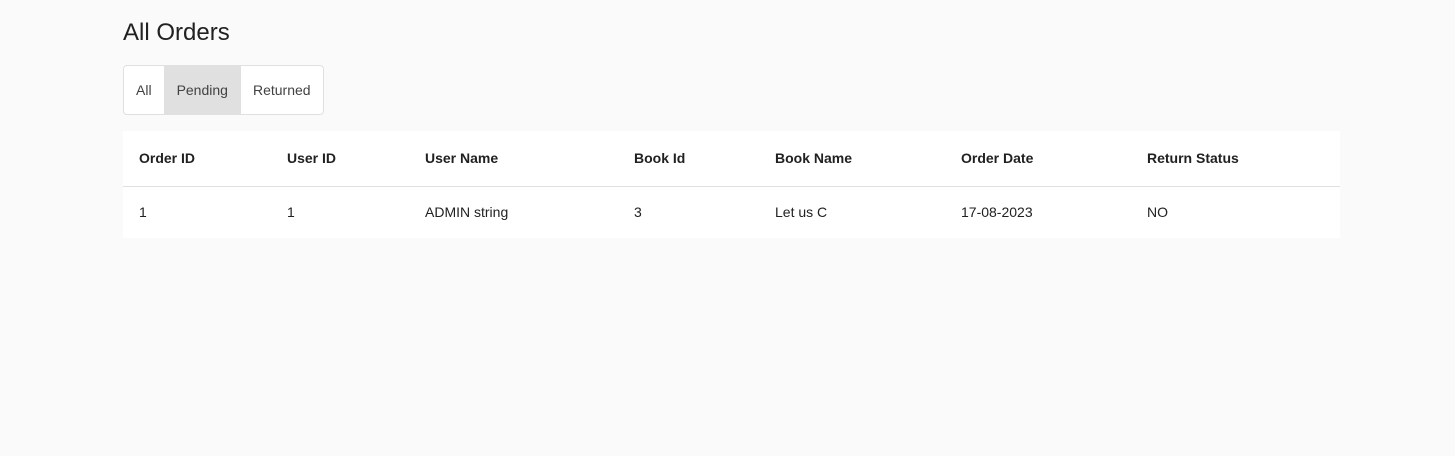 Image resolution: width=1455 pixels, height=456 pixels. I want to click on cell-user-name: ADMIN string, so click(467, 212).